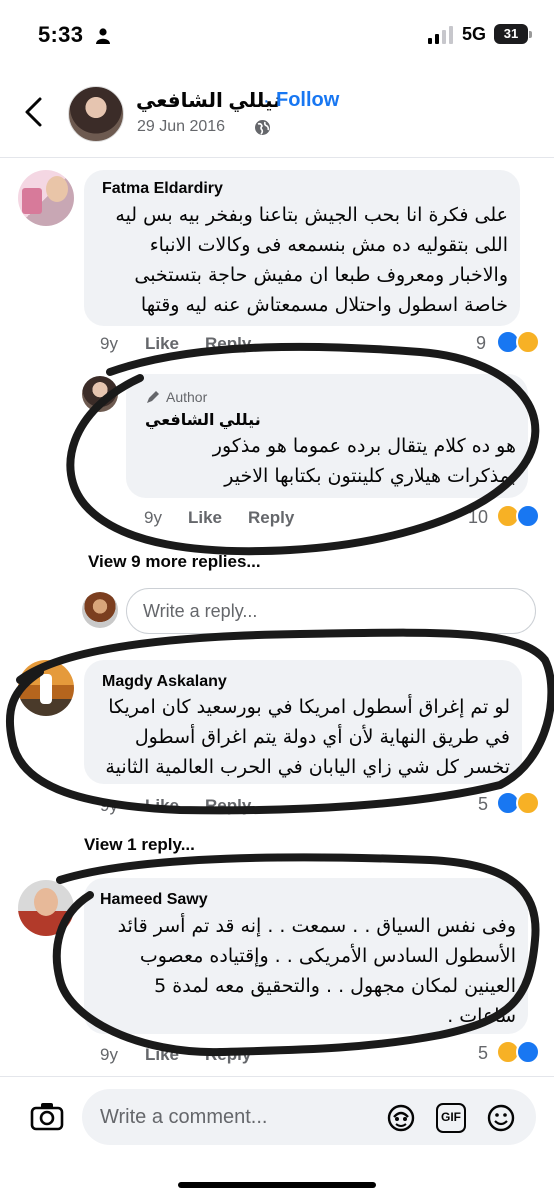 Image resolution: width=554 pixels, height=1200 pixels. Describe the element at coordinates (33, 112) in the screenshot. I see `back-chevron-icon` at that location.